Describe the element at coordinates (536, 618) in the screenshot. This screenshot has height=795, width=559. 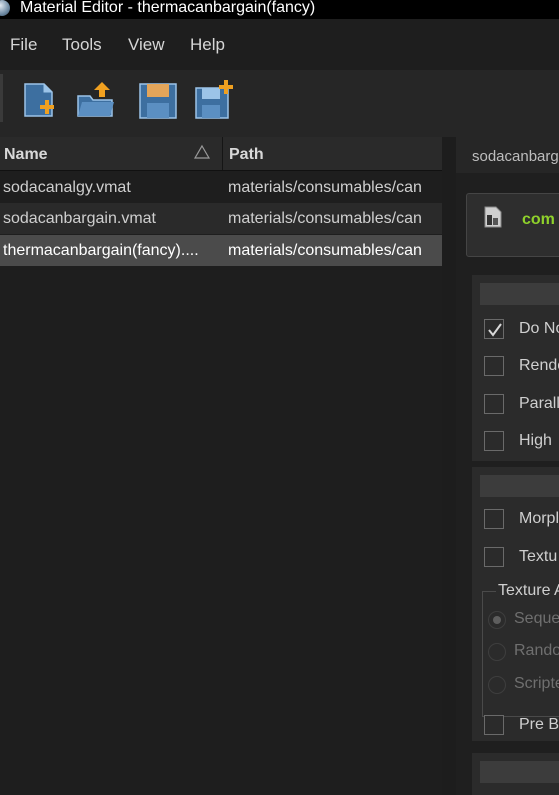
I see `radio-label: Seque` at that location.